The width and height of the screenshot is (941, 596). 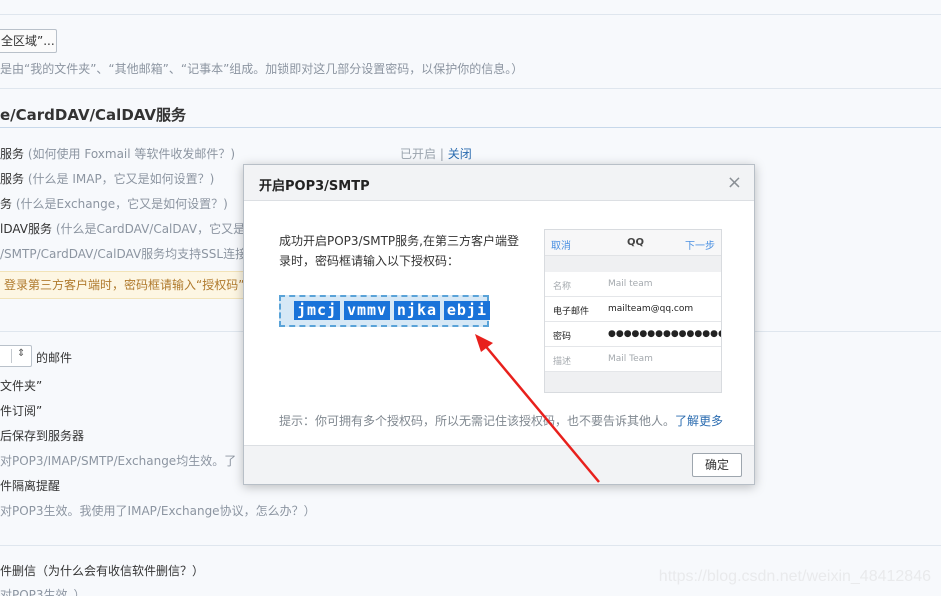 I want to click on auth-code-box: jmcj vmmv njka ebji, so click(x=384, y=311).